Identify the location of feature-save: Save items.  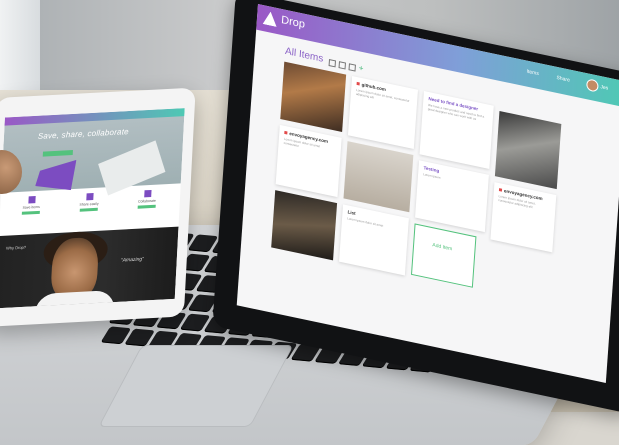
(31, 205).